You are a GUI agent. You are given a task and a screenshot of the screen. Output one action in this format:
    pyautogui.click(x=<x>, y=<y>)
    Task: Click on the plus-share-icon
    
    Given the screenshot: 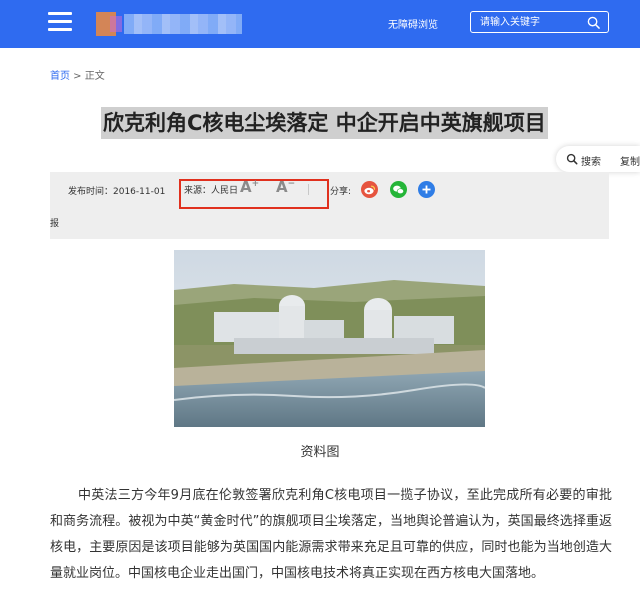 What is the action you would take?
    pyautogui.click(x=426, y=189)
    